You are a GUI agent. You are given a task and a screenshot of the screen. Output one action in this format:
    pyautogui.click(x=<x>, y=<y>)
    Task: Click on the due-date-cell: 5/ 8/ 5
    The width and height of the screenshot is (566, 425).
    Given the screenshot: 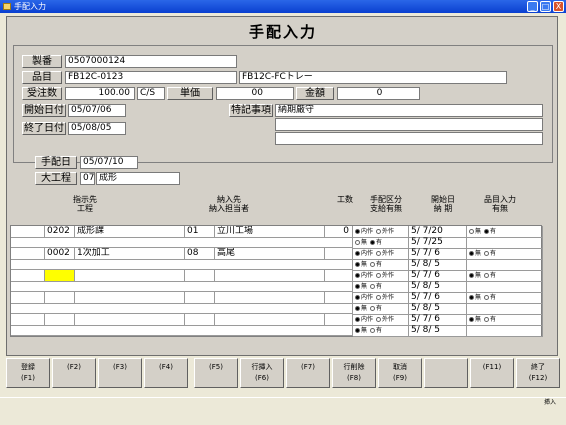 What is the action you would take?
    pyautogui.click(x=438, y=331)
    